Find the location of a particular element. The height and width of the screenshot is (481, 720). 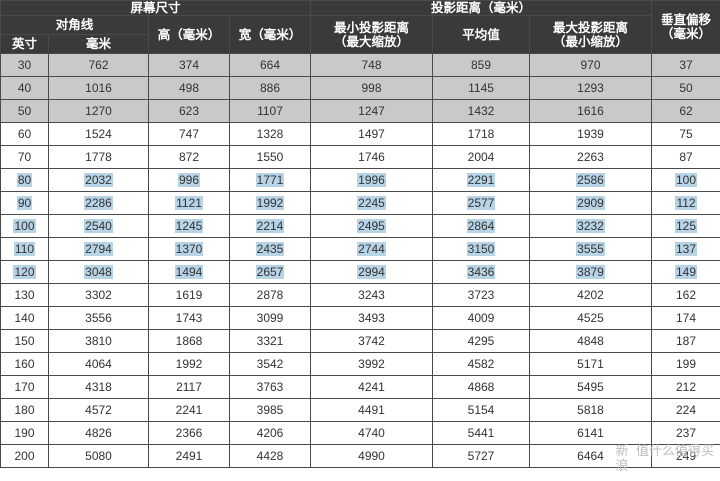

cell-diag_mm: 2794 is located at coordinates (98, 249).